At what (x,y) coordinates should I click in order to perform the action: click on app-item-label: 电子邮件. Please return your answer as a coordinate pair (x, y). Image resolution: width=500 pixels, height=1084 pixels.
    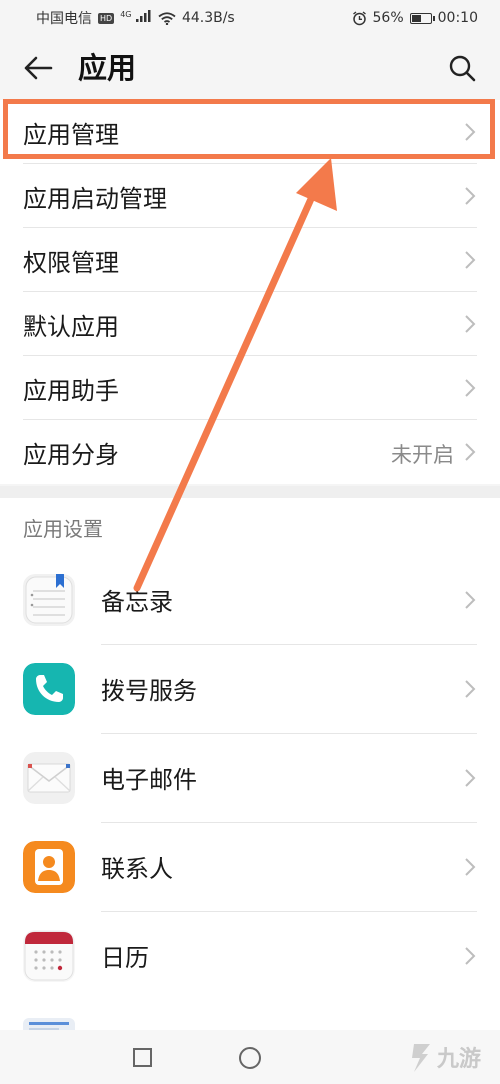
    Looking at the image, I should click on (149, 780).